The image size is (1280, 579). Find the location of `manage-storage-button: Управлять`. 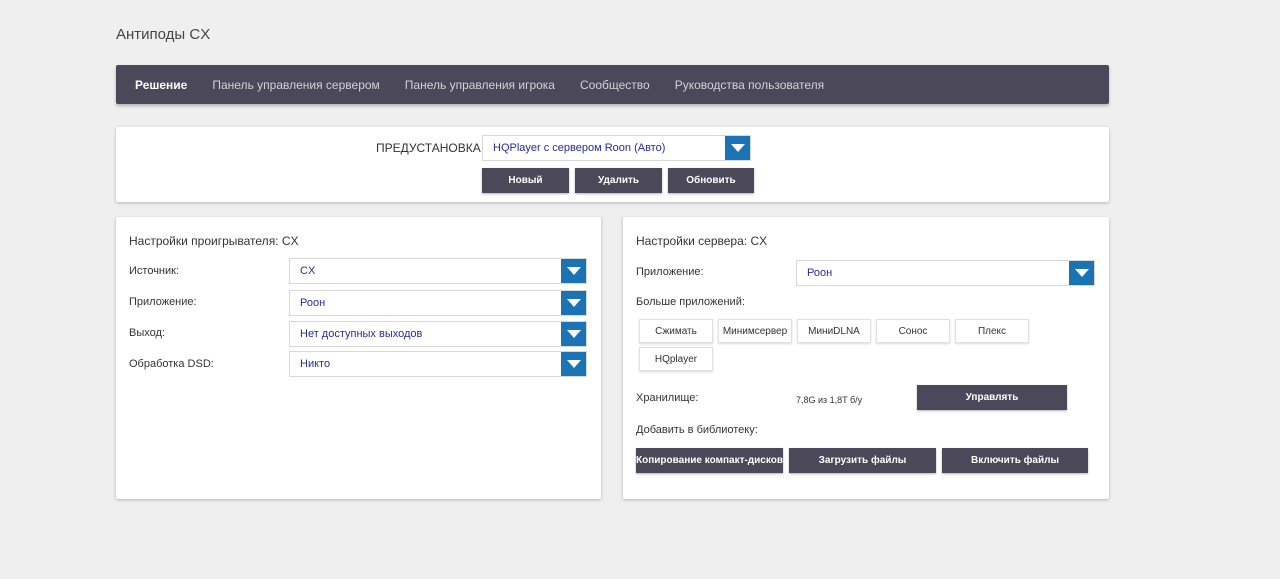

manage-storage-button: Управлять is located at coordinates (992, 397).